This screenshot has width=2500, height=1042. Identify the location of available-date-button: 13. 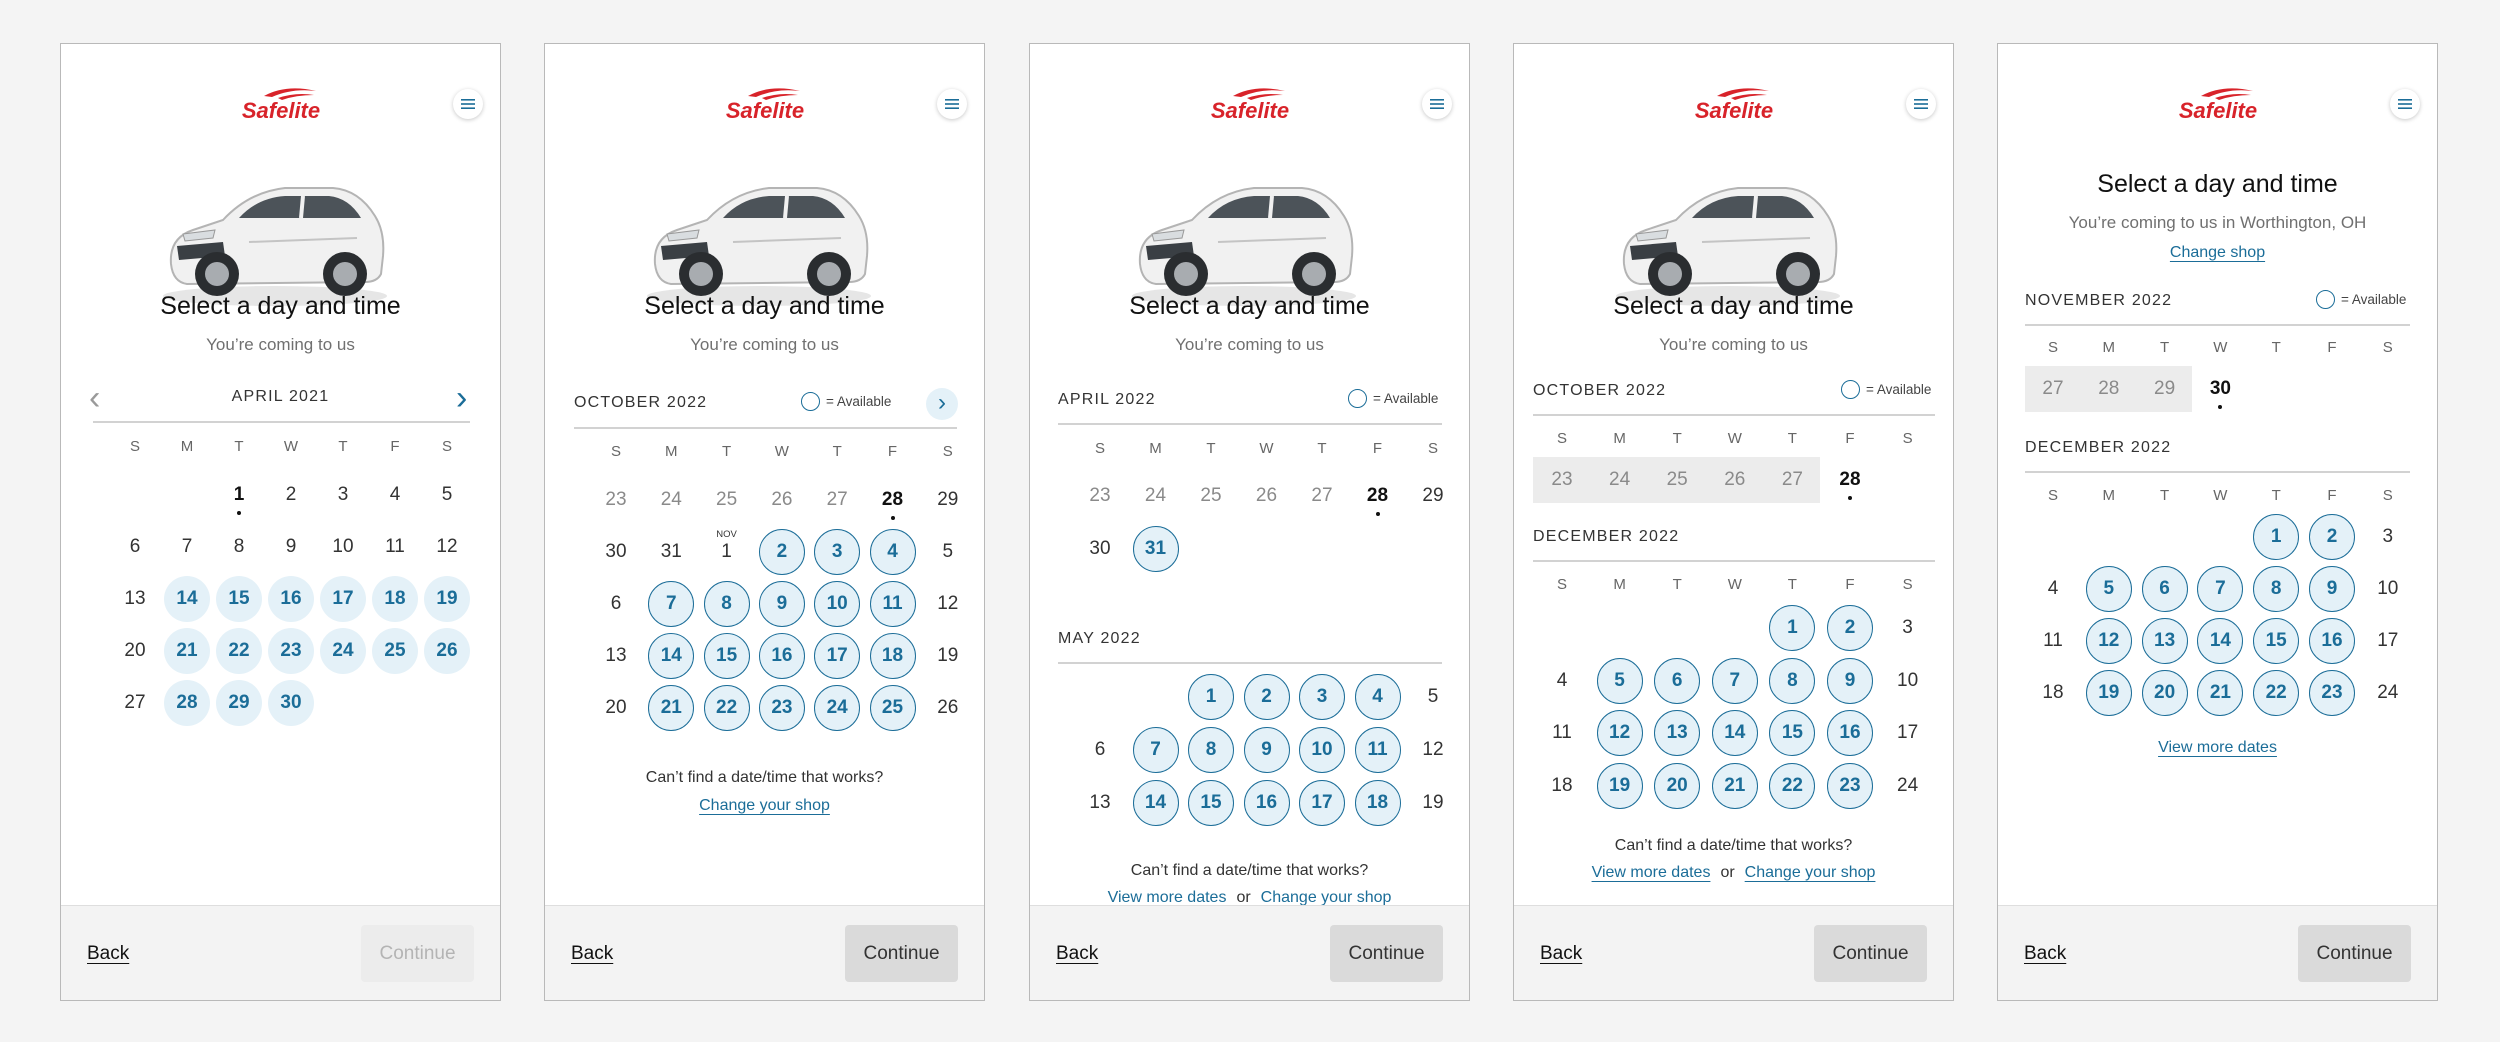
(2164, 641).